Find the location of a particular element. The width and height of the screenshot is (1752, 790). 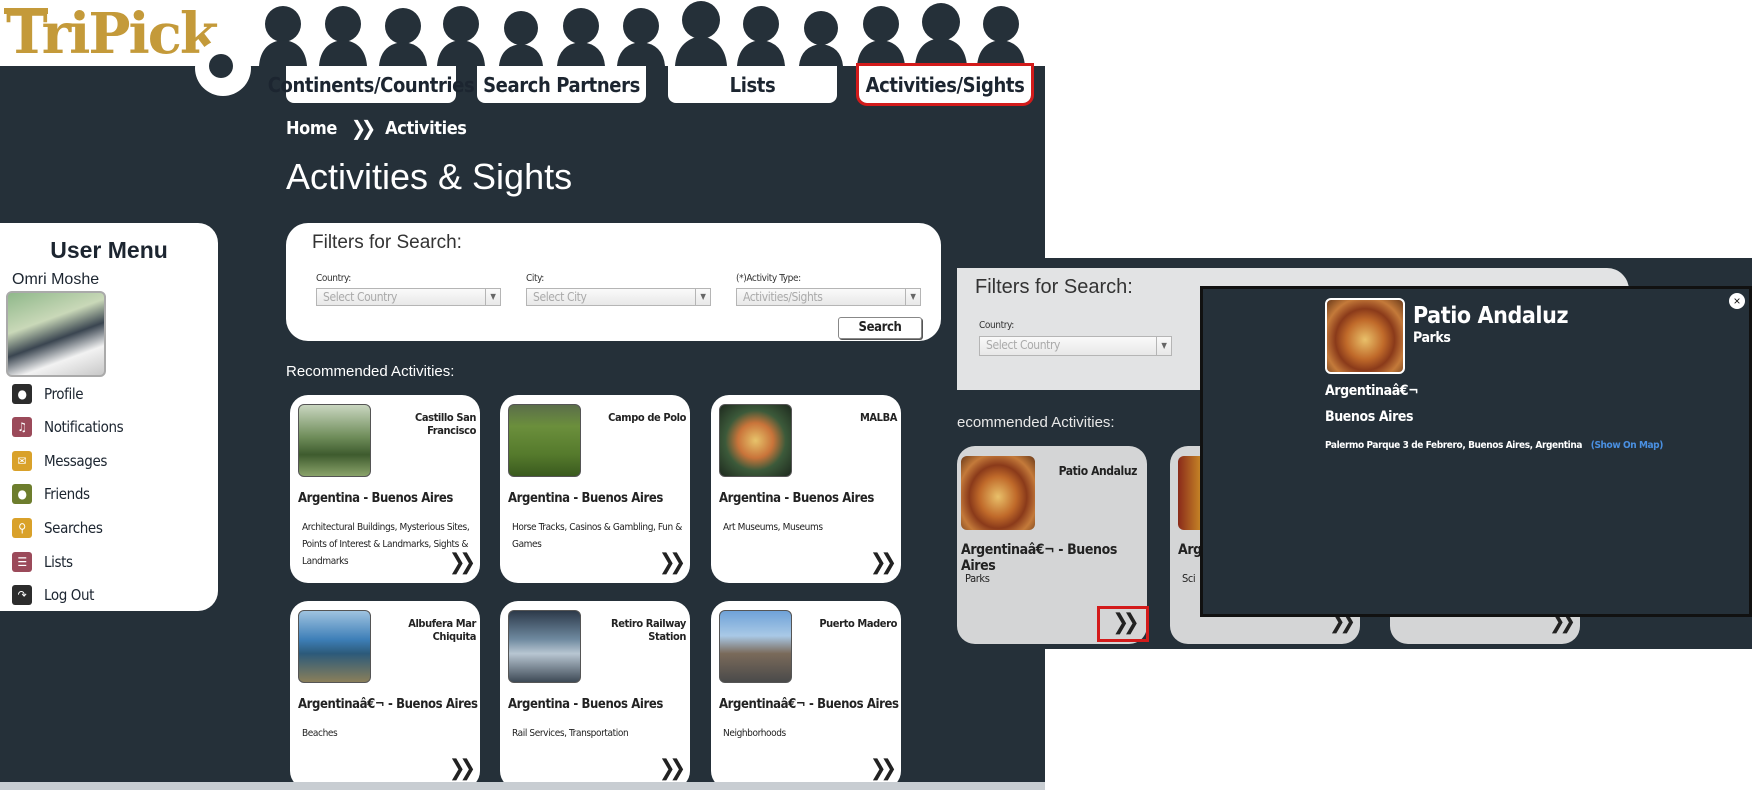

close-icon: × is located at coordinates (1737, 301).